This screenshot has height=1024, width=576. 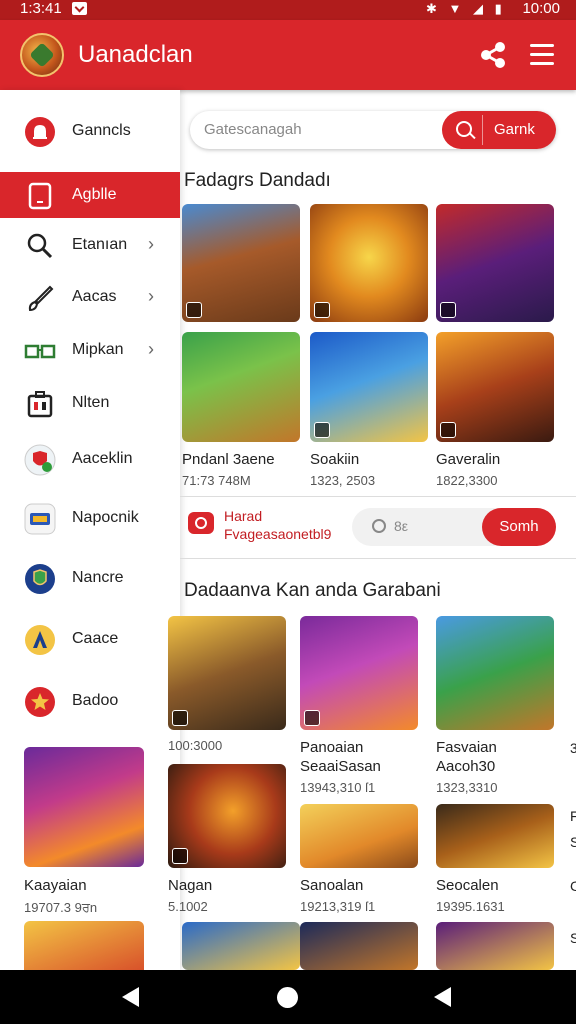 What do you see at coordinates (90, 701) in the screenshot?
I see `sidebar-item-badoo: Badoo` at bounding box center [90, 701].